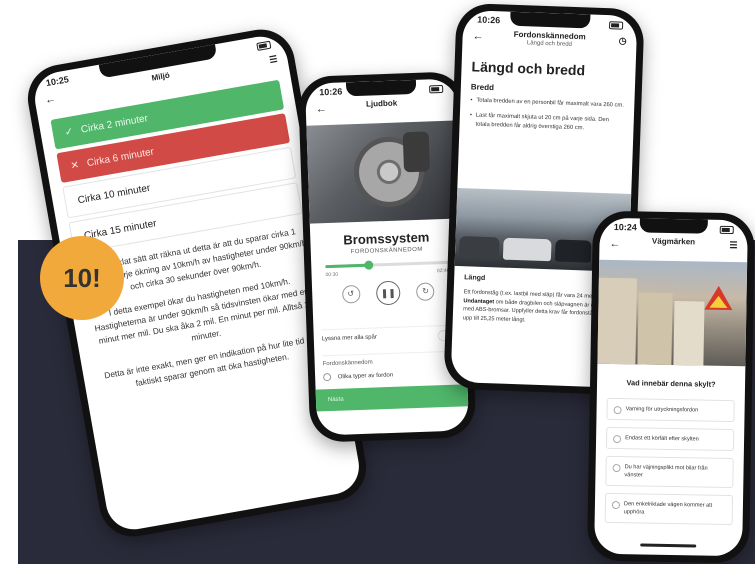 This screenshot has width=755, height=564. I want to click on autoplay-label: Lyssna mer alla spår, so click(349, 338).